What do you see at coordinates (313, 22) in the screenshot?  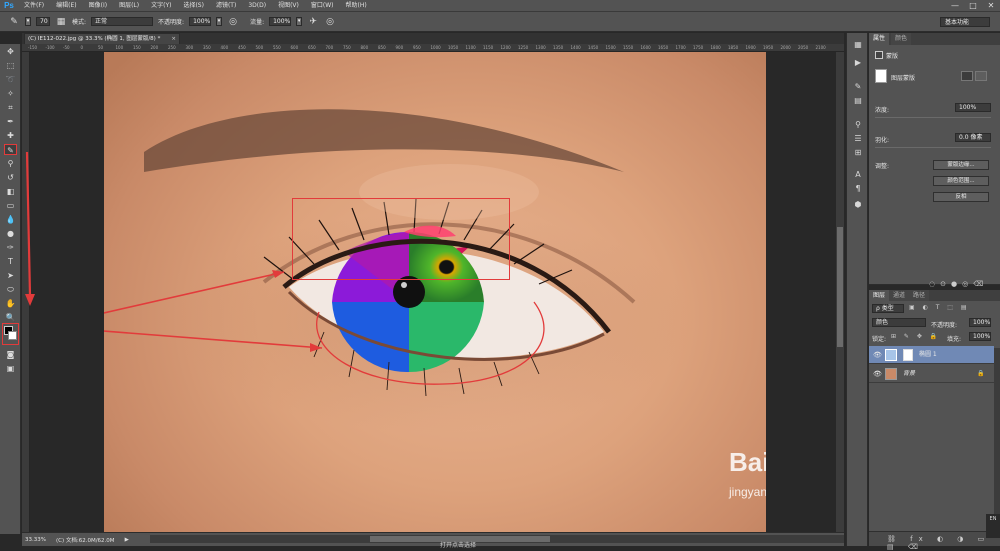 I see `airbrush-icon: ✈` at bounding box center [313, 22].